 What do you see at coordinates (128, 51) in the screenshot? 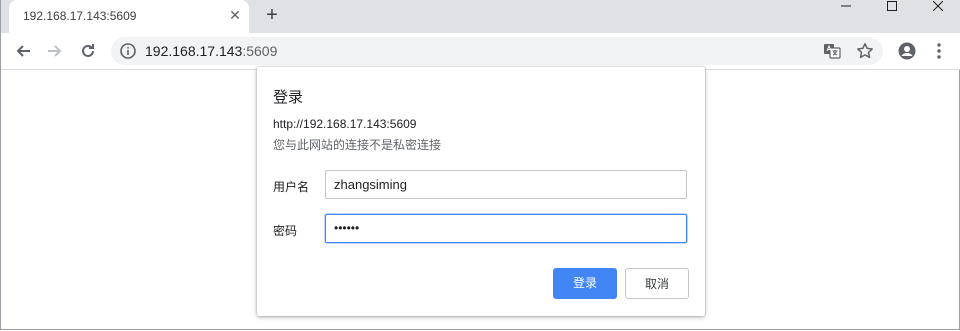
I see `info-icon` at bounding box center [128, 51].